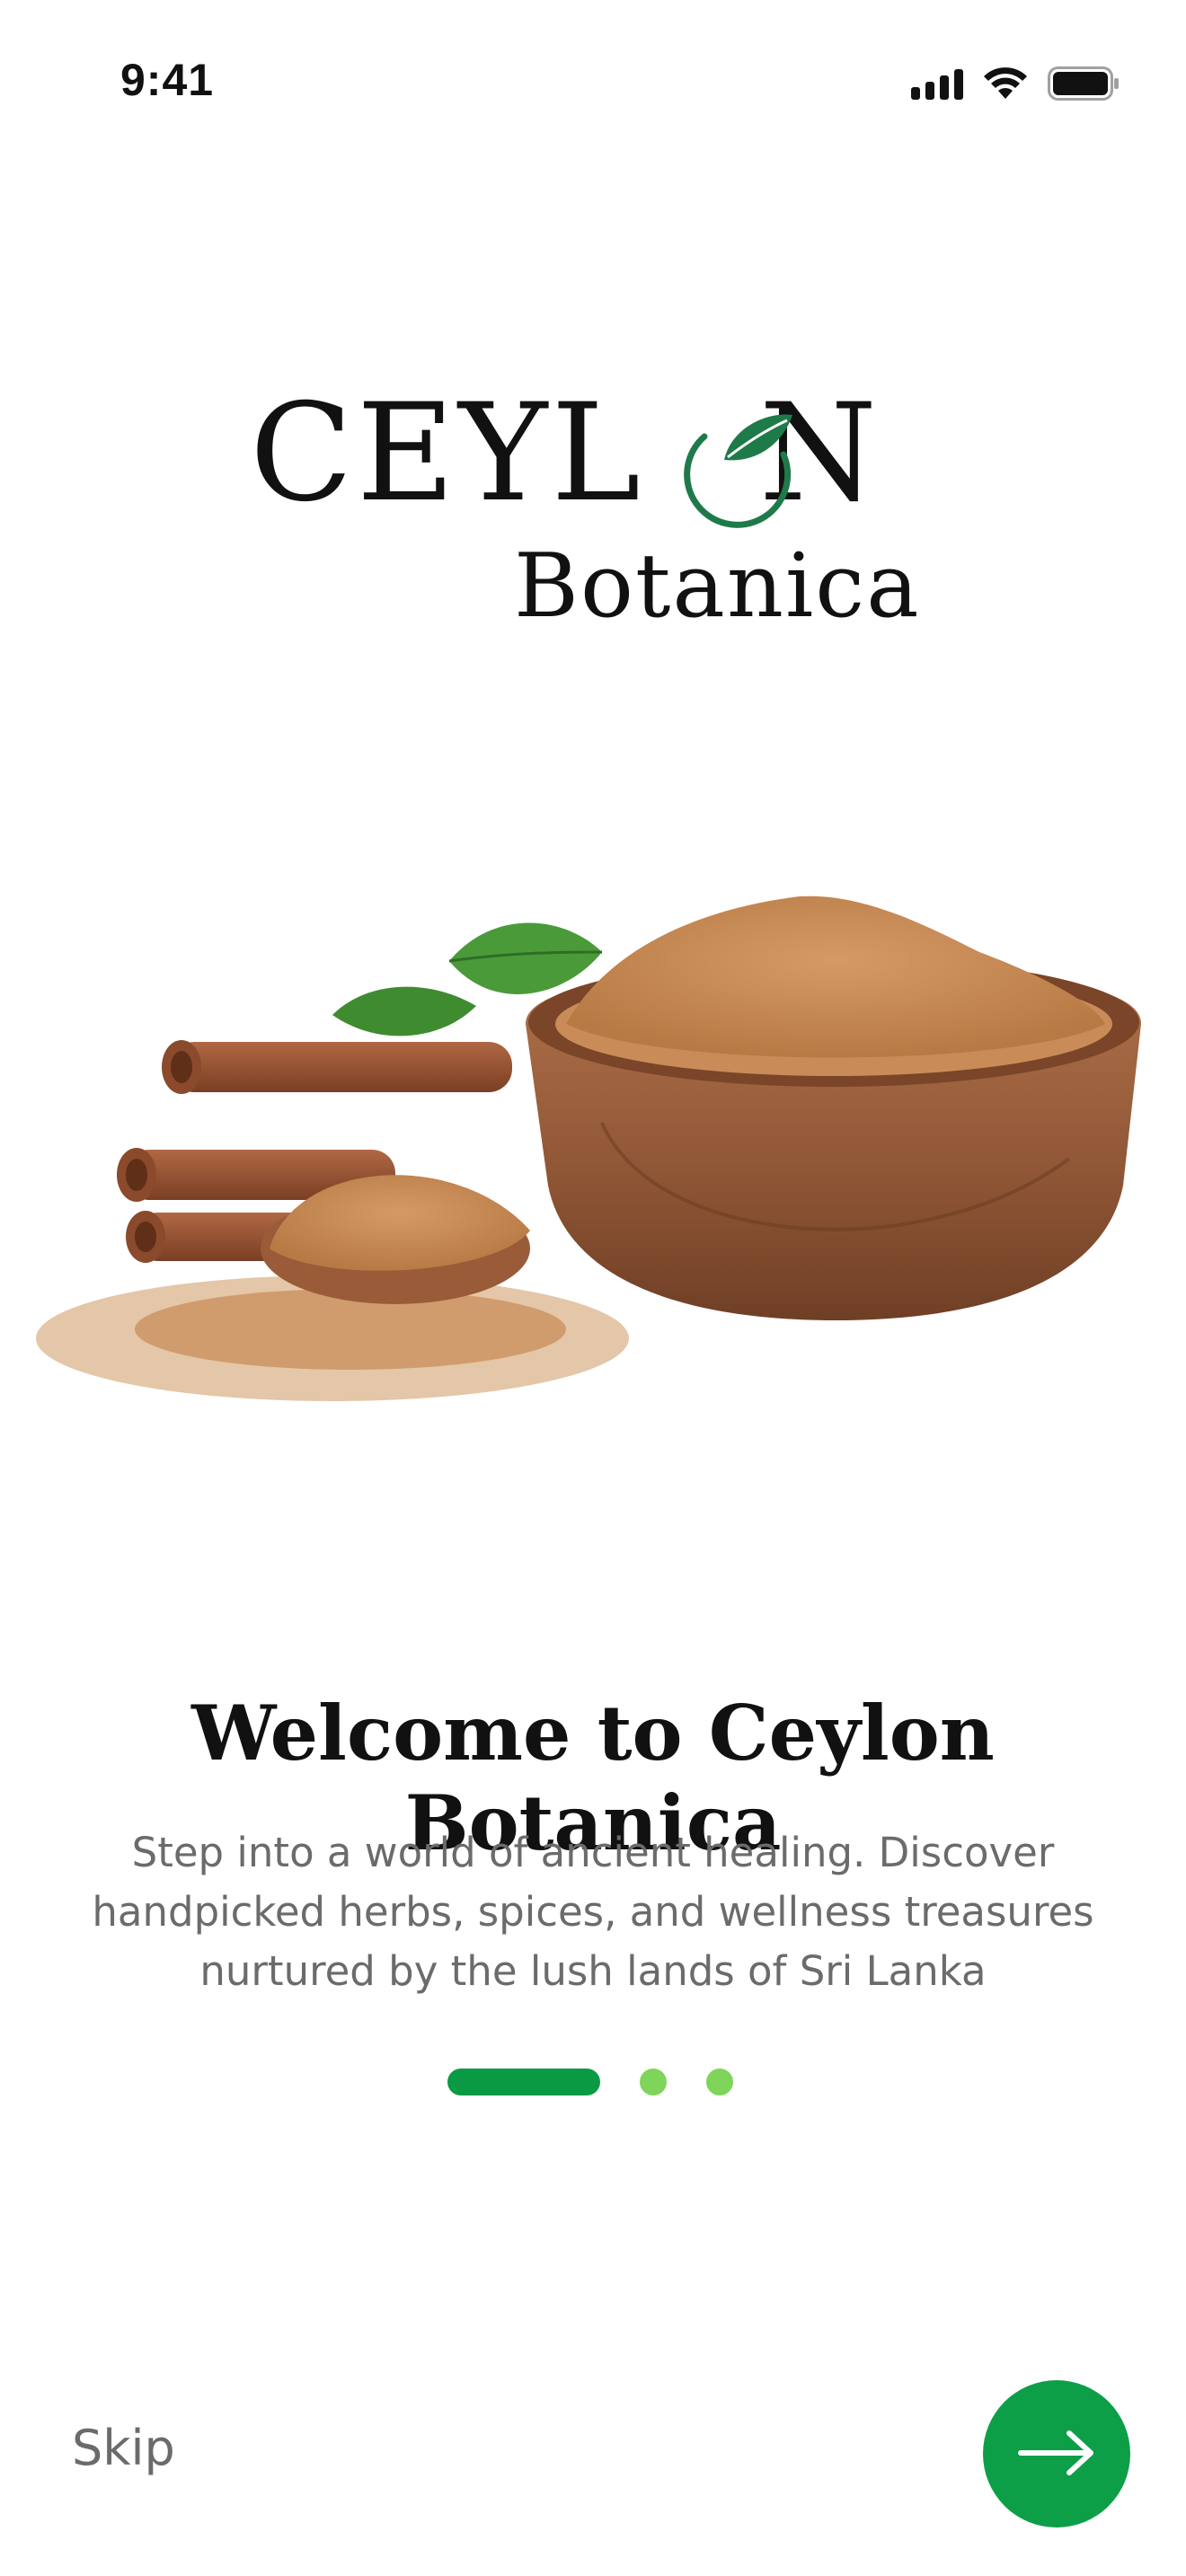 The image size is (1186, 2576). Describe the element at coordinates (523, 2082) in the screenshot. I see `page-indicator-active` at that location.